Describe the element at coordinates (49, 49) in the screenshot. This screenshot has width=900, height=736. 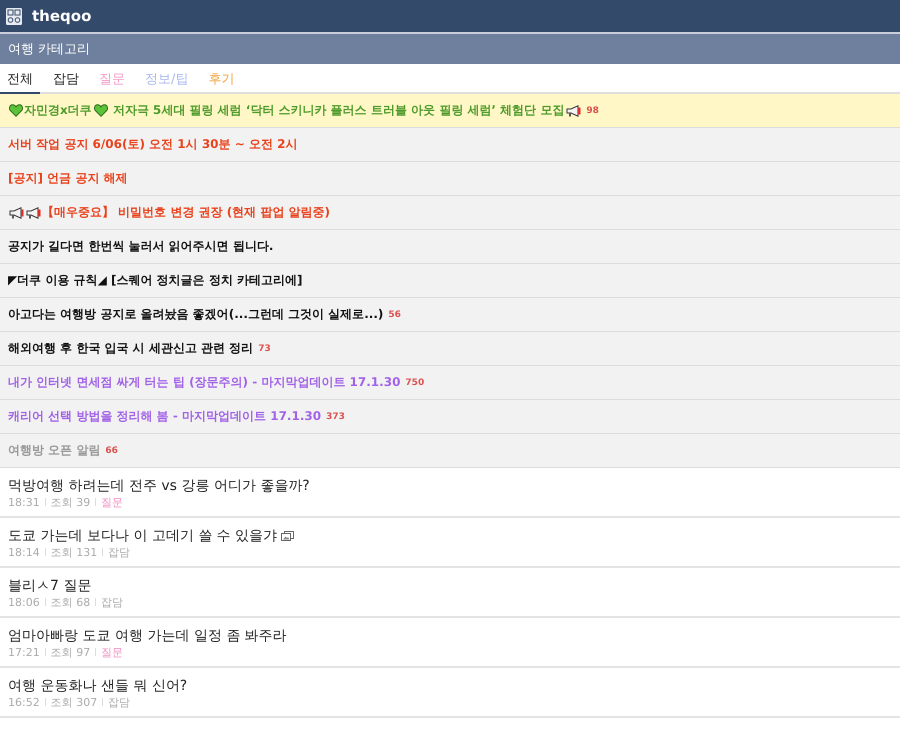
I see `category-title: 여행 카테고리` at that location.